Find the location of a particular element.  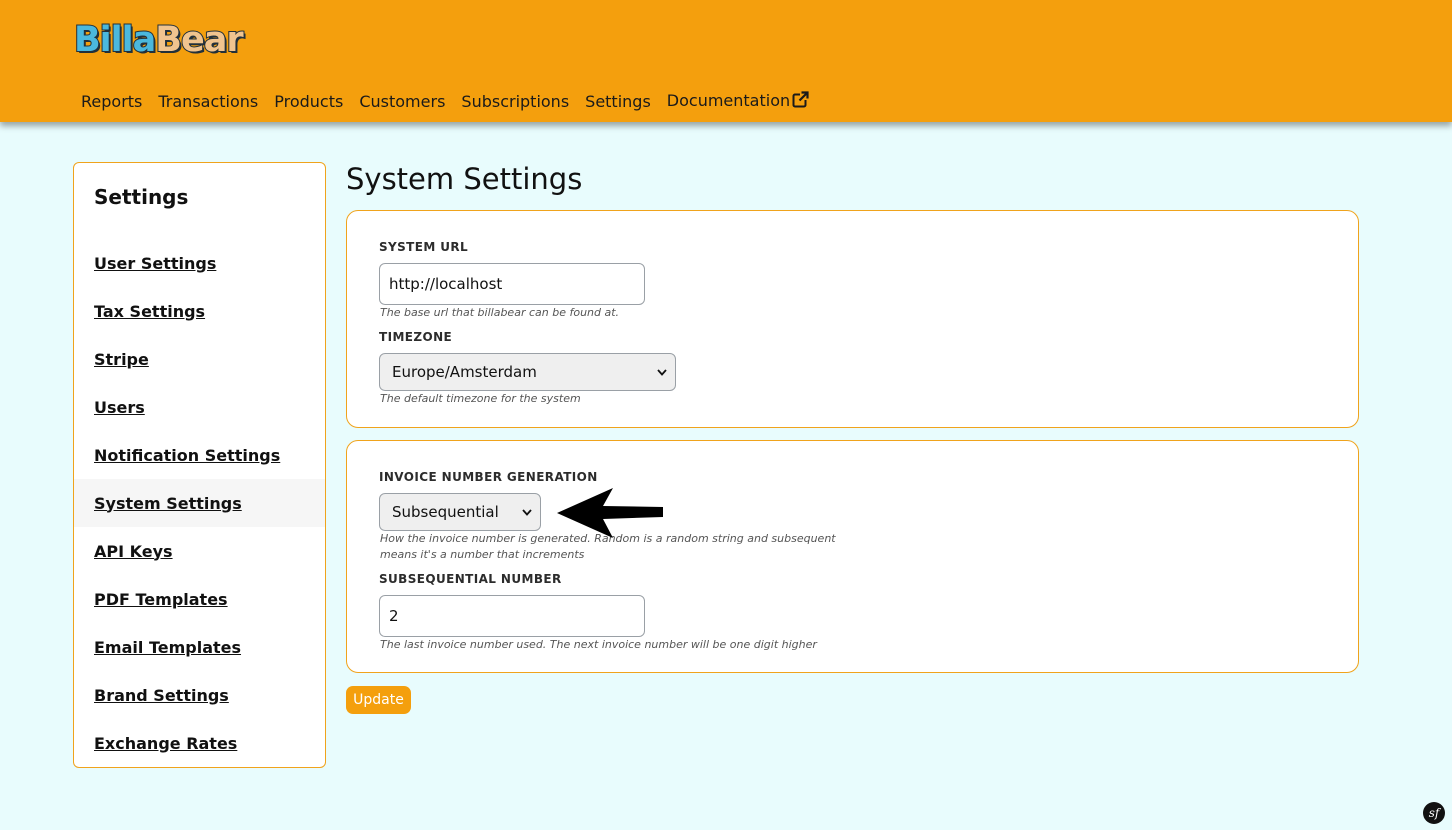

nav-settings: Settings is located at coordinates (618, 102).